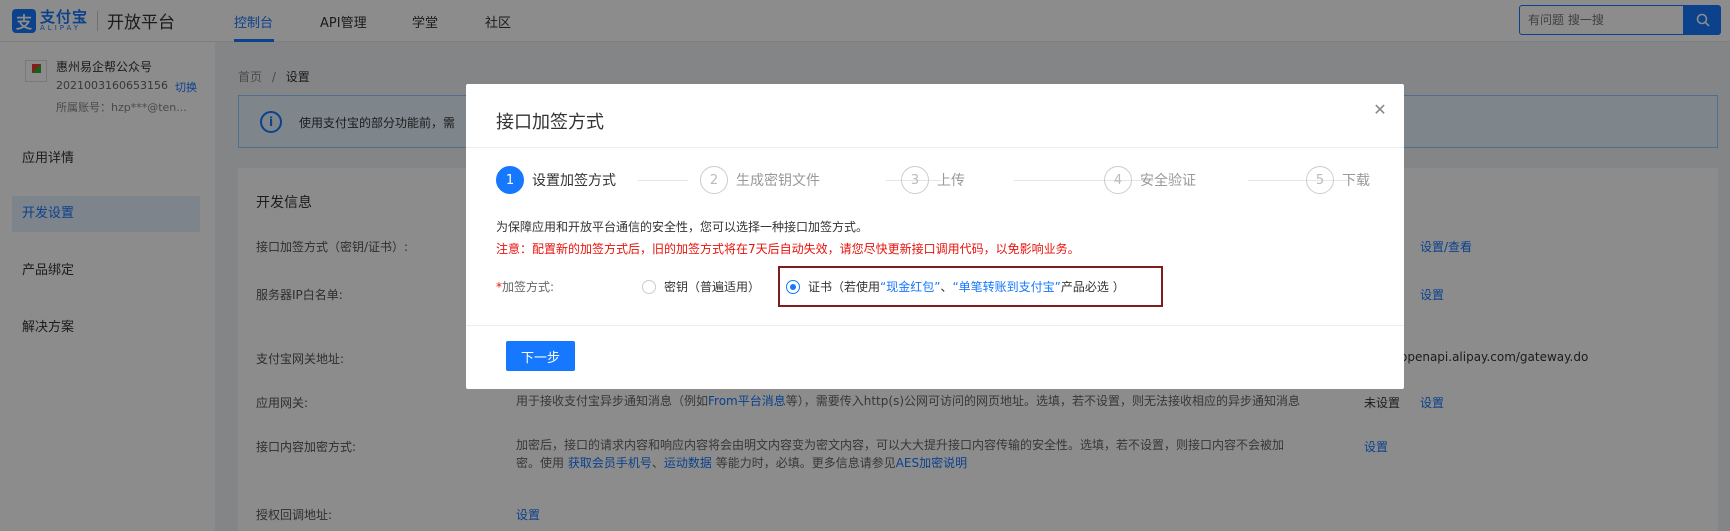 The height and width of the screenshot is (531, 1730). What do you see at coordinates (682, 227) in the screenshot?
I see `modal-description: 为保障应用和开放平台通信的安全性，您可以选择一种接口加签方式。` at bounding box center [682, 227].